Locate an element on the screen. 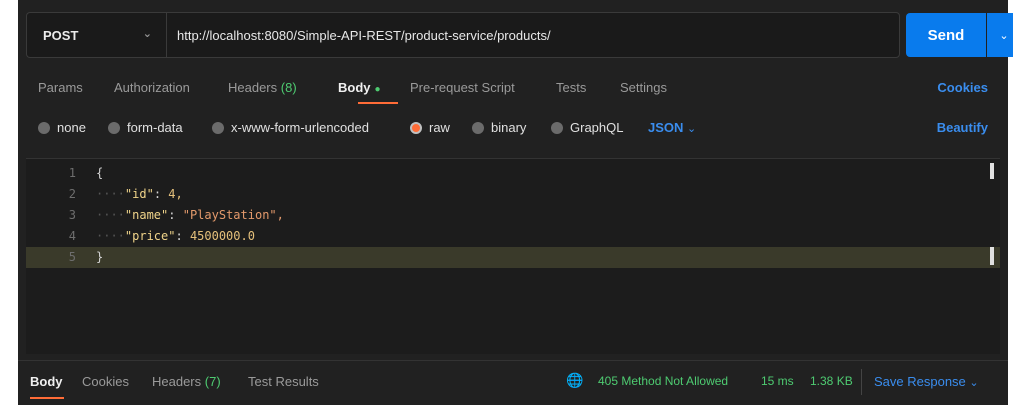 The image size is (1013, 405). response-tab-headers: Headers (7) is located at coordinates (186, 381).